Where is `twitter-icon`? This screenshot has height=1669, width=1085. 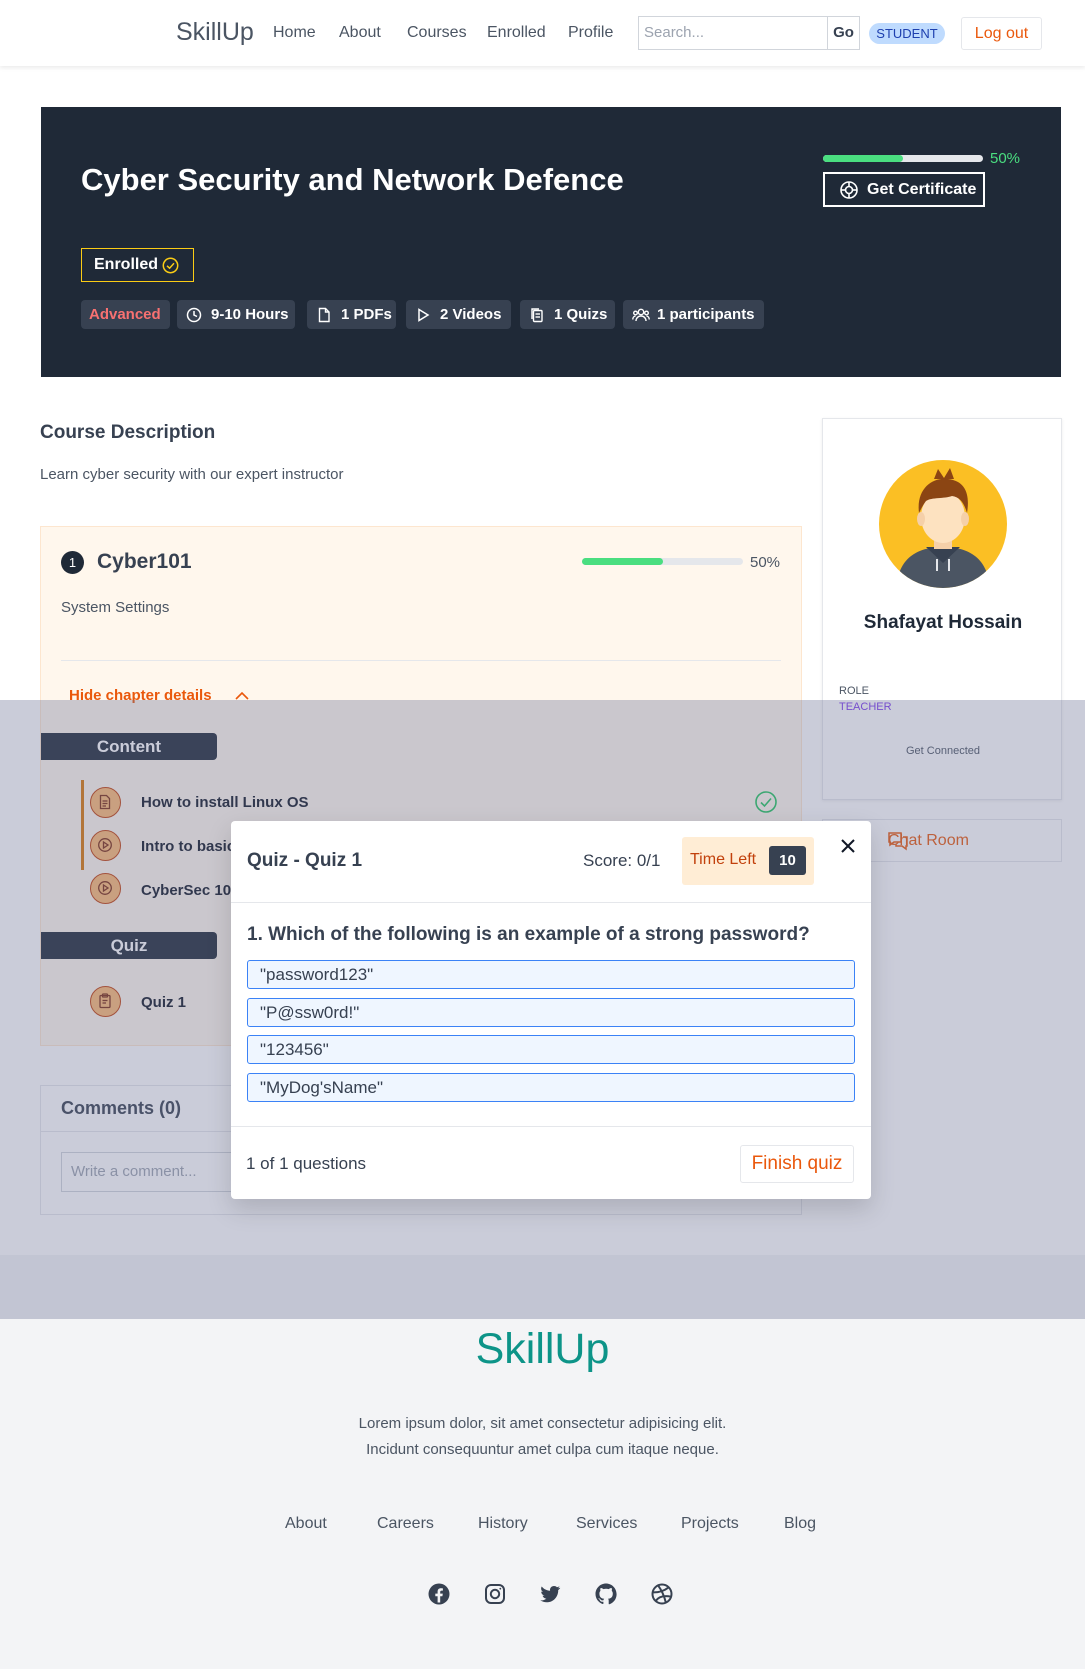 twitter-icon is located at coordinates (550, 1594).